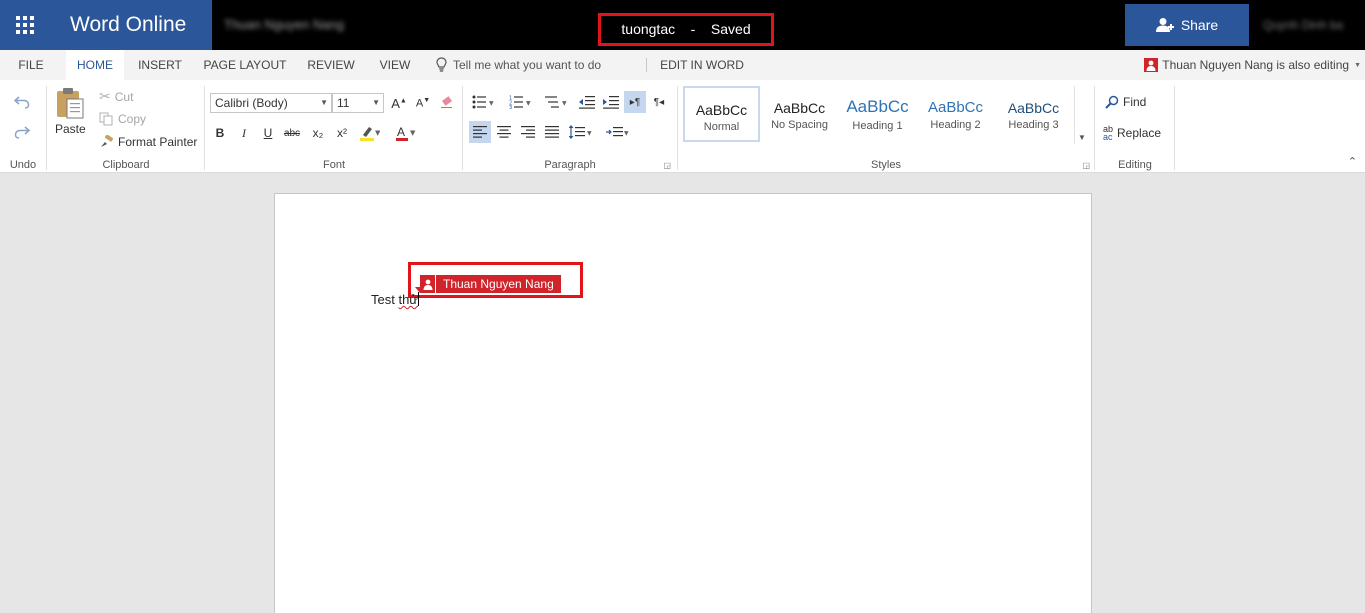  Describe the element at coordinates (686, 29) in the screenshot. I see `document-title-area: tuongtac - Saved` at that location.